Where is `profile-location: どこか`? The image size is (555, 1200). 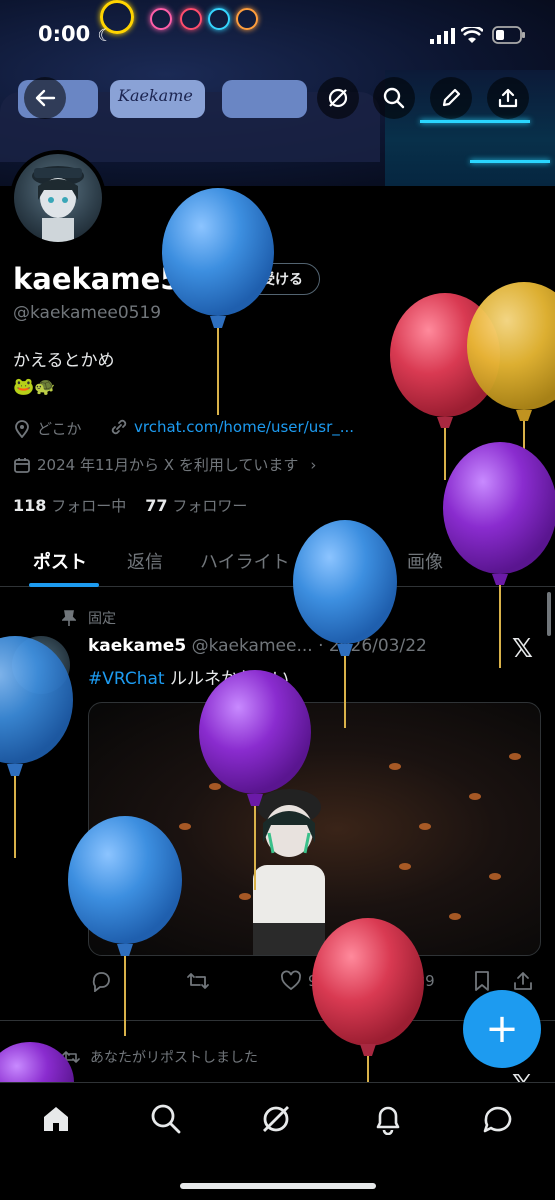
profile-location: どこか is located at coordinates (47, 428).